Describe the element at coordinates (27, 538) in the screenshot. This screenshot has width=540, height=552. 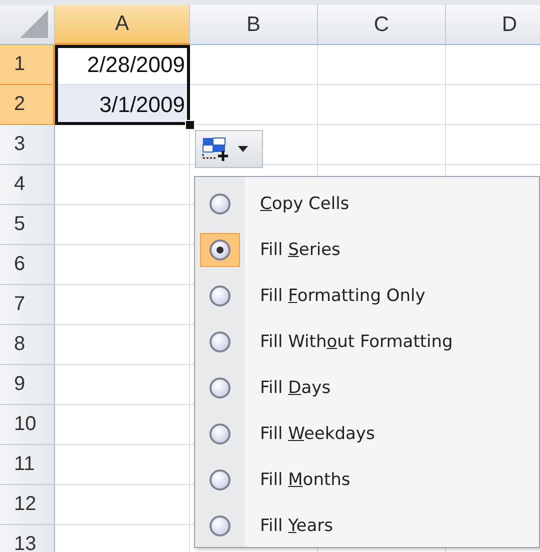
I see `row-header: 13` at that location.